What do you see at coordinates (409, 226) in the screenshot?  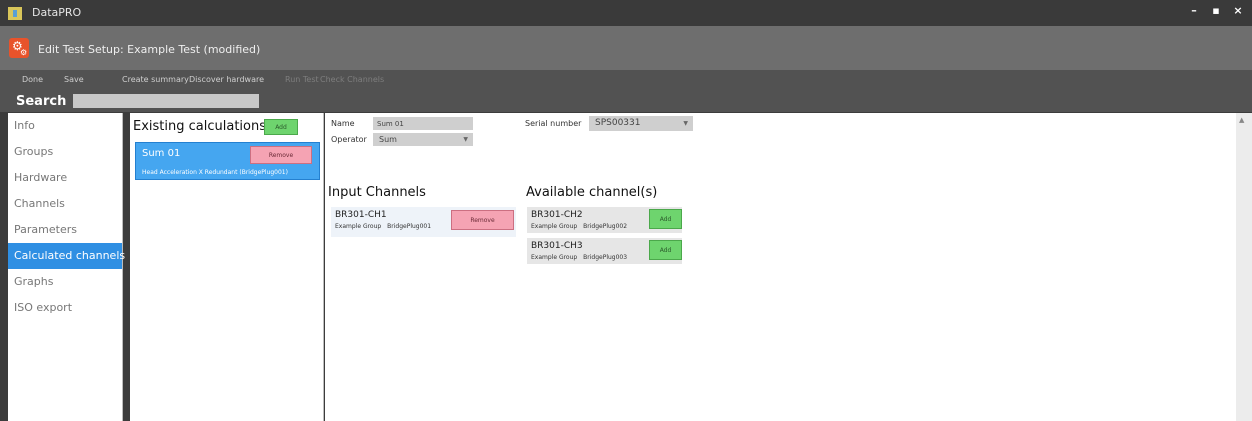 I see `input-channel-device: BridgePlug001` at bounding box center [409, 226].